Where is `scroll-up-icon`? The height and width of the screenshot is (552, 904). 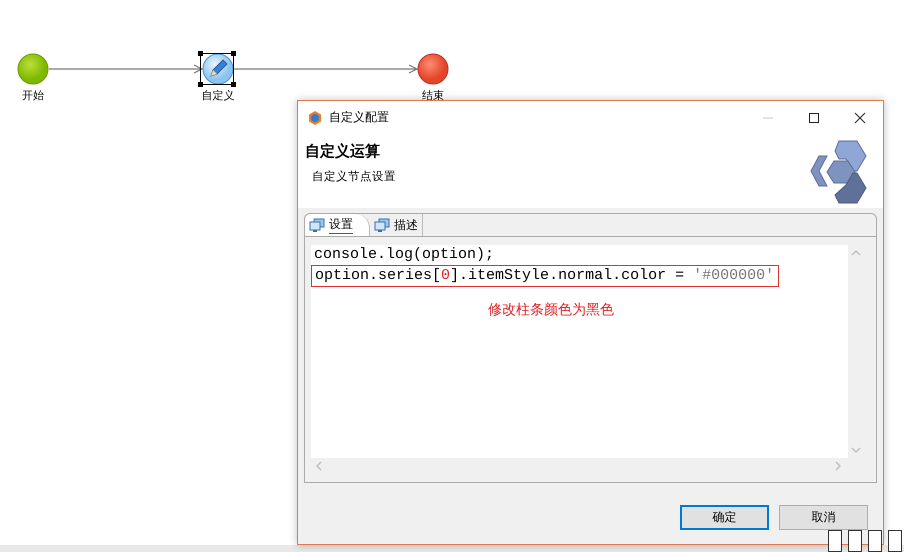
scroll-up-icon is located at coordinates (856, 253).